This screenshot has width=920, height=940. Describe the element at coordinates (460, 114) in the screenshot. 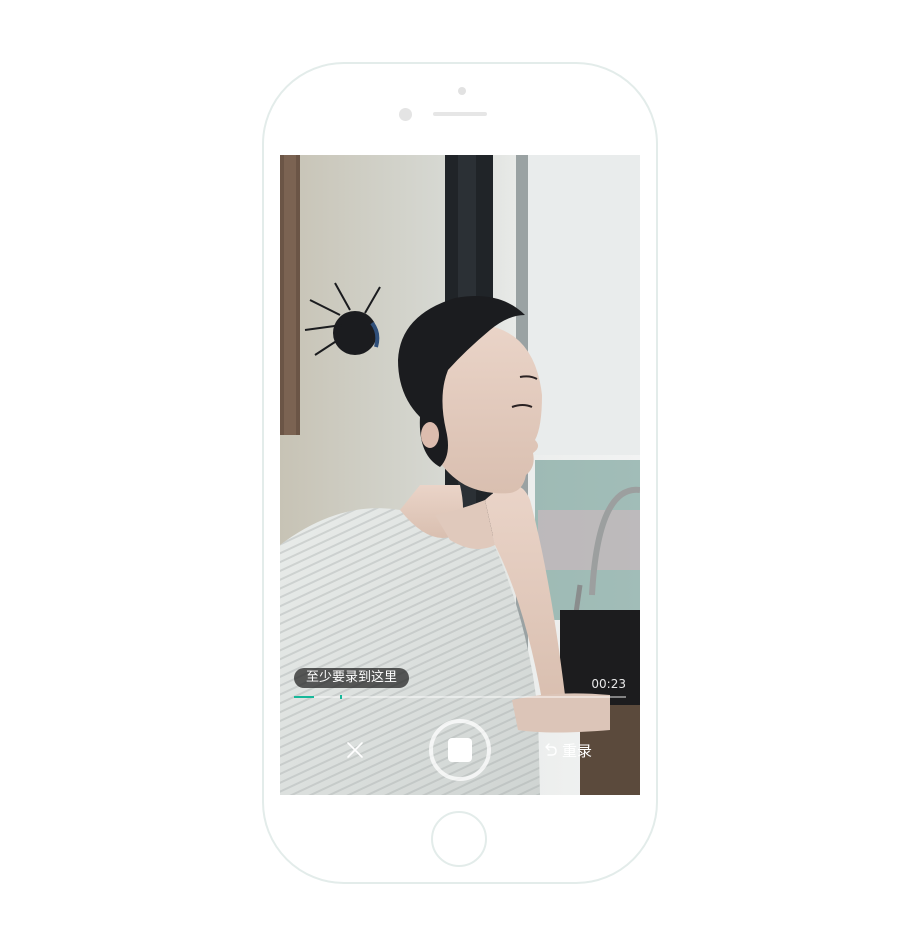

I see `earpiece-speaker` at that location.